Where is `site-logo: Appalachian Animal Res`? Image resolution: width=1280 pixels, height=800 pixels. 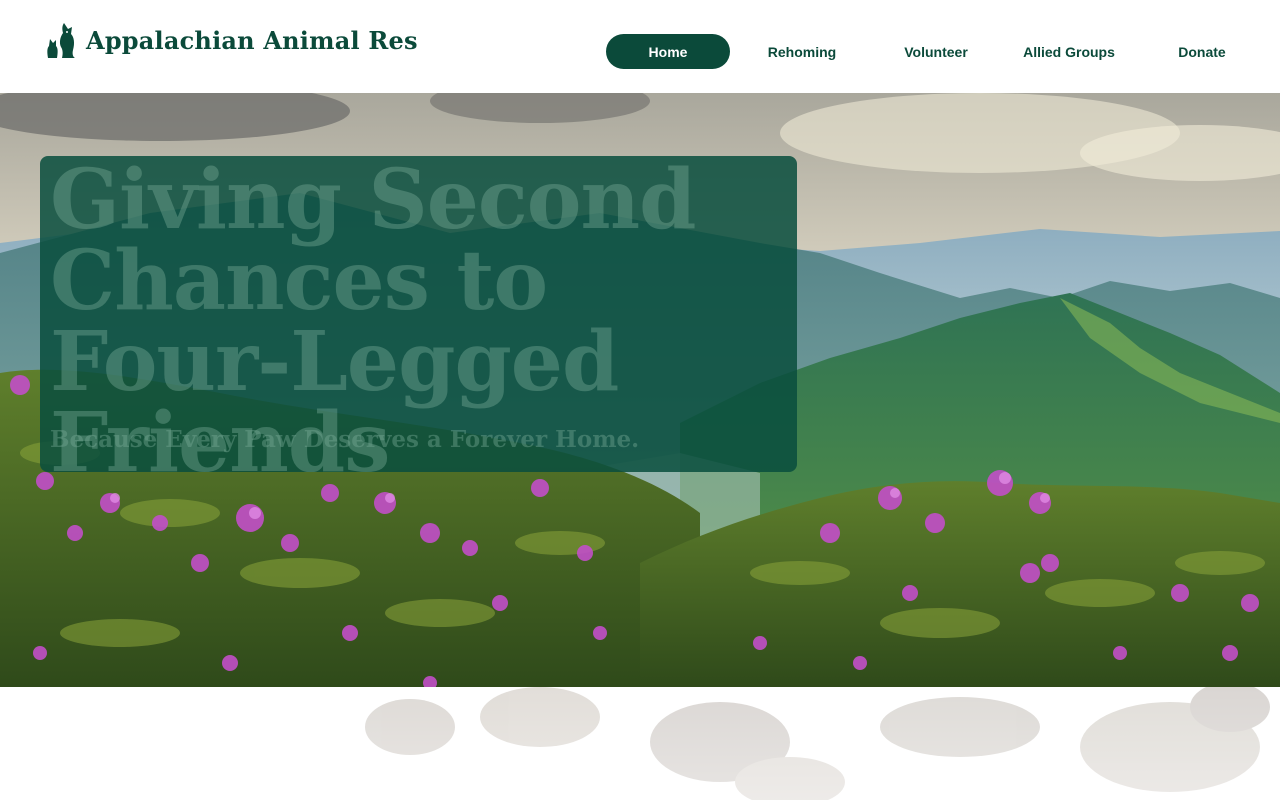
site-logo: Appalachian Animal Res is located at coordinates (232, 40).